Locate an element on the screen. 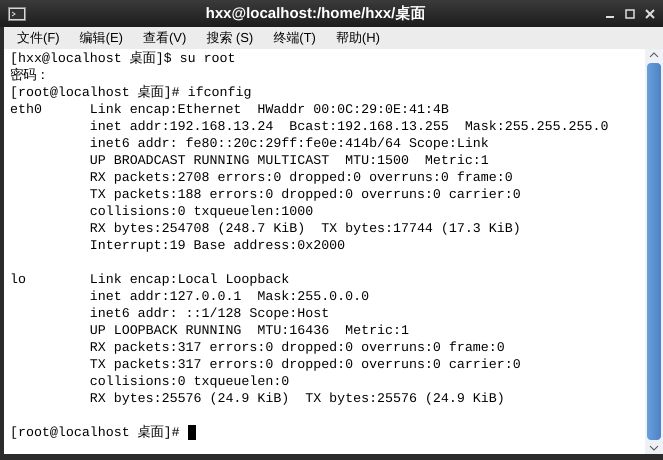 Image resolution: width=663 pixels, height=460 pixels. terminal-line: RX packets:2708 errors:0 dropped:0 overruns:0 frame:0 is located at coordinates (300, 177).